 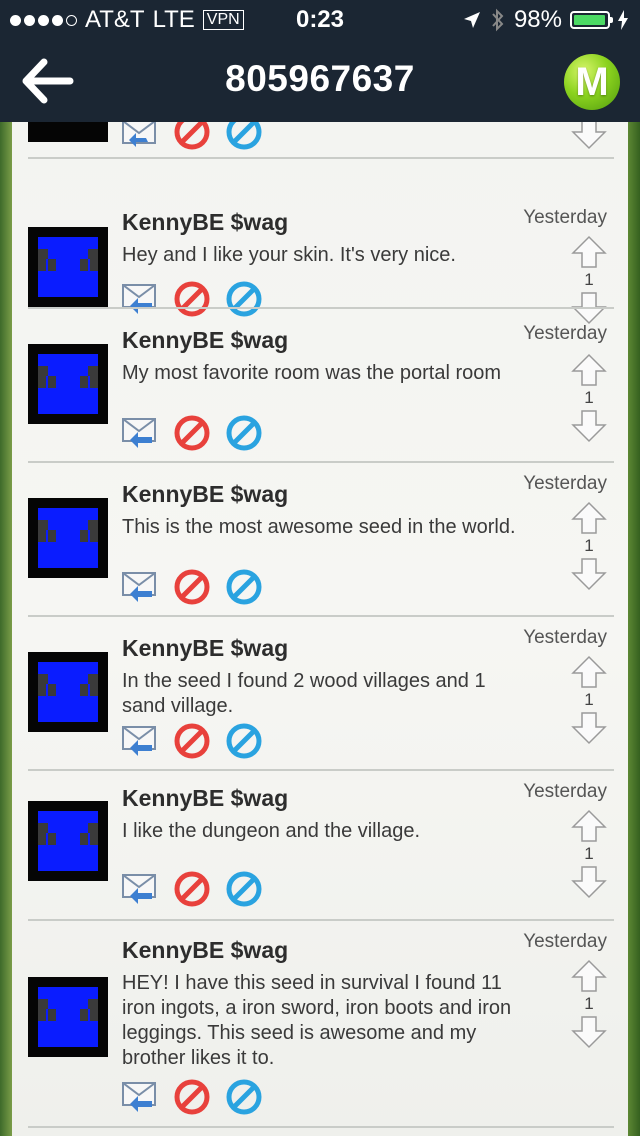 I want to click on battery-icon, so click(x=591, y=20).